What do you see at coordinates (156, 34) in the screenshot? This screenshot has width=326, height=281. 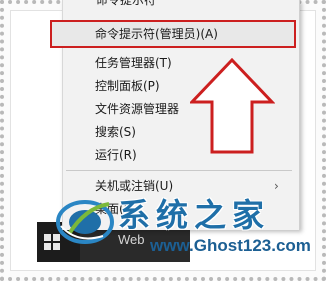 I see `menu-item-cmd-admin: 命令提示符(管理员)(A)` at bounding box center [156, 34].